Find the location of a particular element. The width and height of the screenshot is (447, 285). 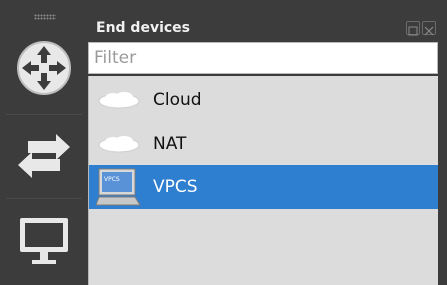

close-icon is located at coordinates (429, 31).